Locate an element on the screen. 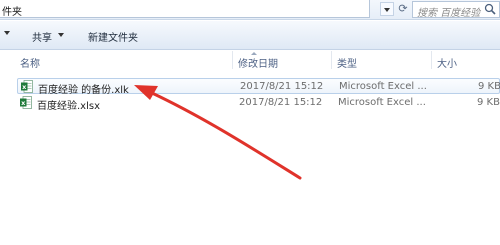 The height and width of the screenshot is (245, 500). column-header-modified: 修改日期 is located at coordinates (281, 60).